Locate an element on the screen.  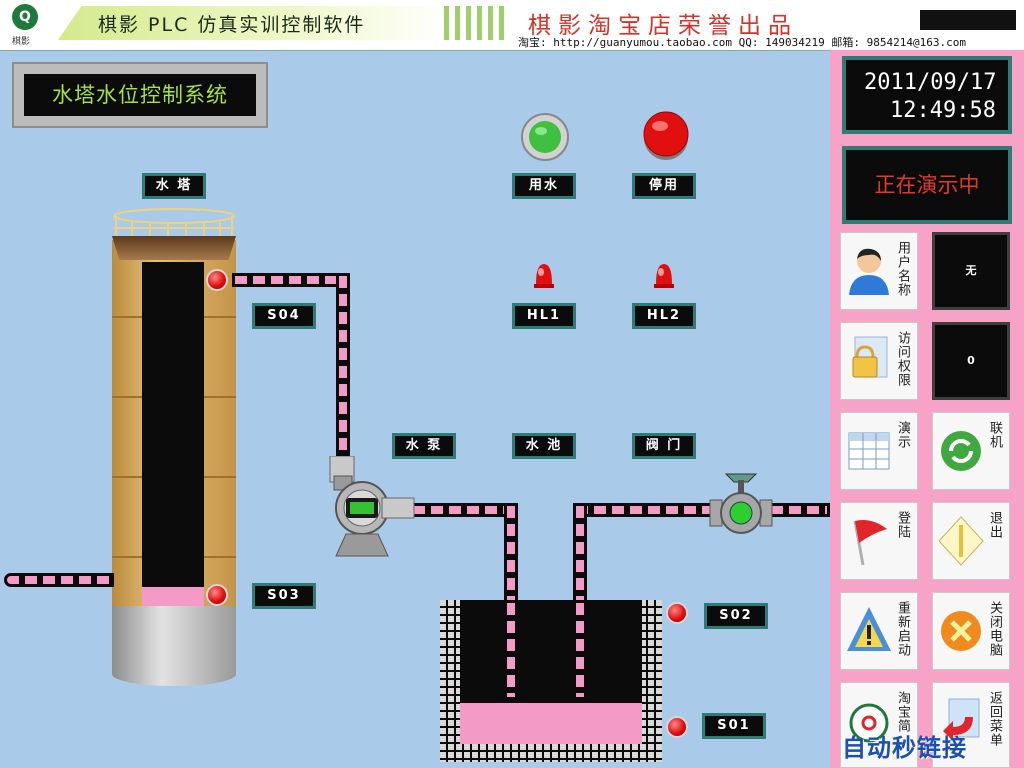
login-button: 登陆 is located at coordinates (879, 541).